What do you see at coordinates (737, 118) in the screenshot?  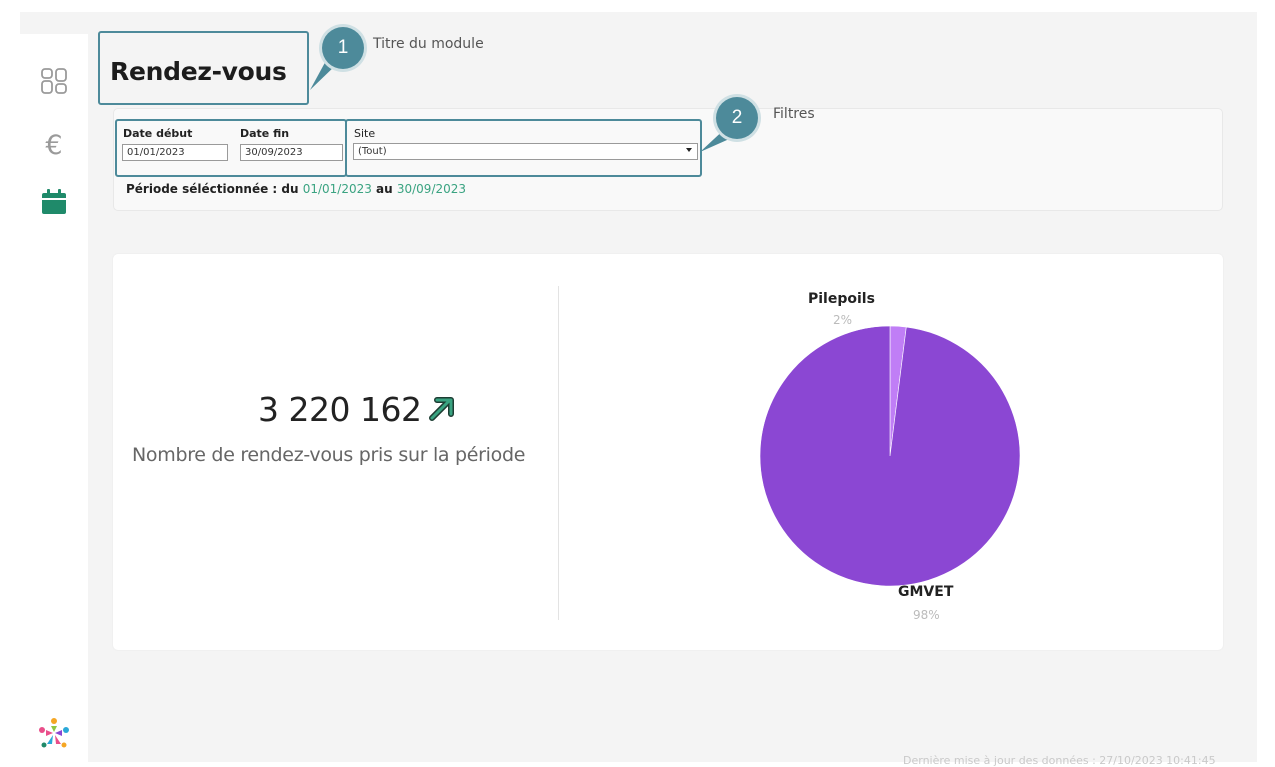 I see `callout-badge-2: 2` at bounding box center [737, 118].